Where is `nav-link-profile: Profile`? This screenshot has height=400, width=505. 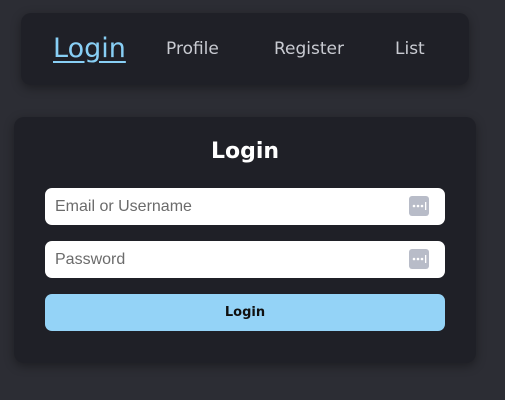 nav-link-profile: Profile is located at coordinates (192, 49).